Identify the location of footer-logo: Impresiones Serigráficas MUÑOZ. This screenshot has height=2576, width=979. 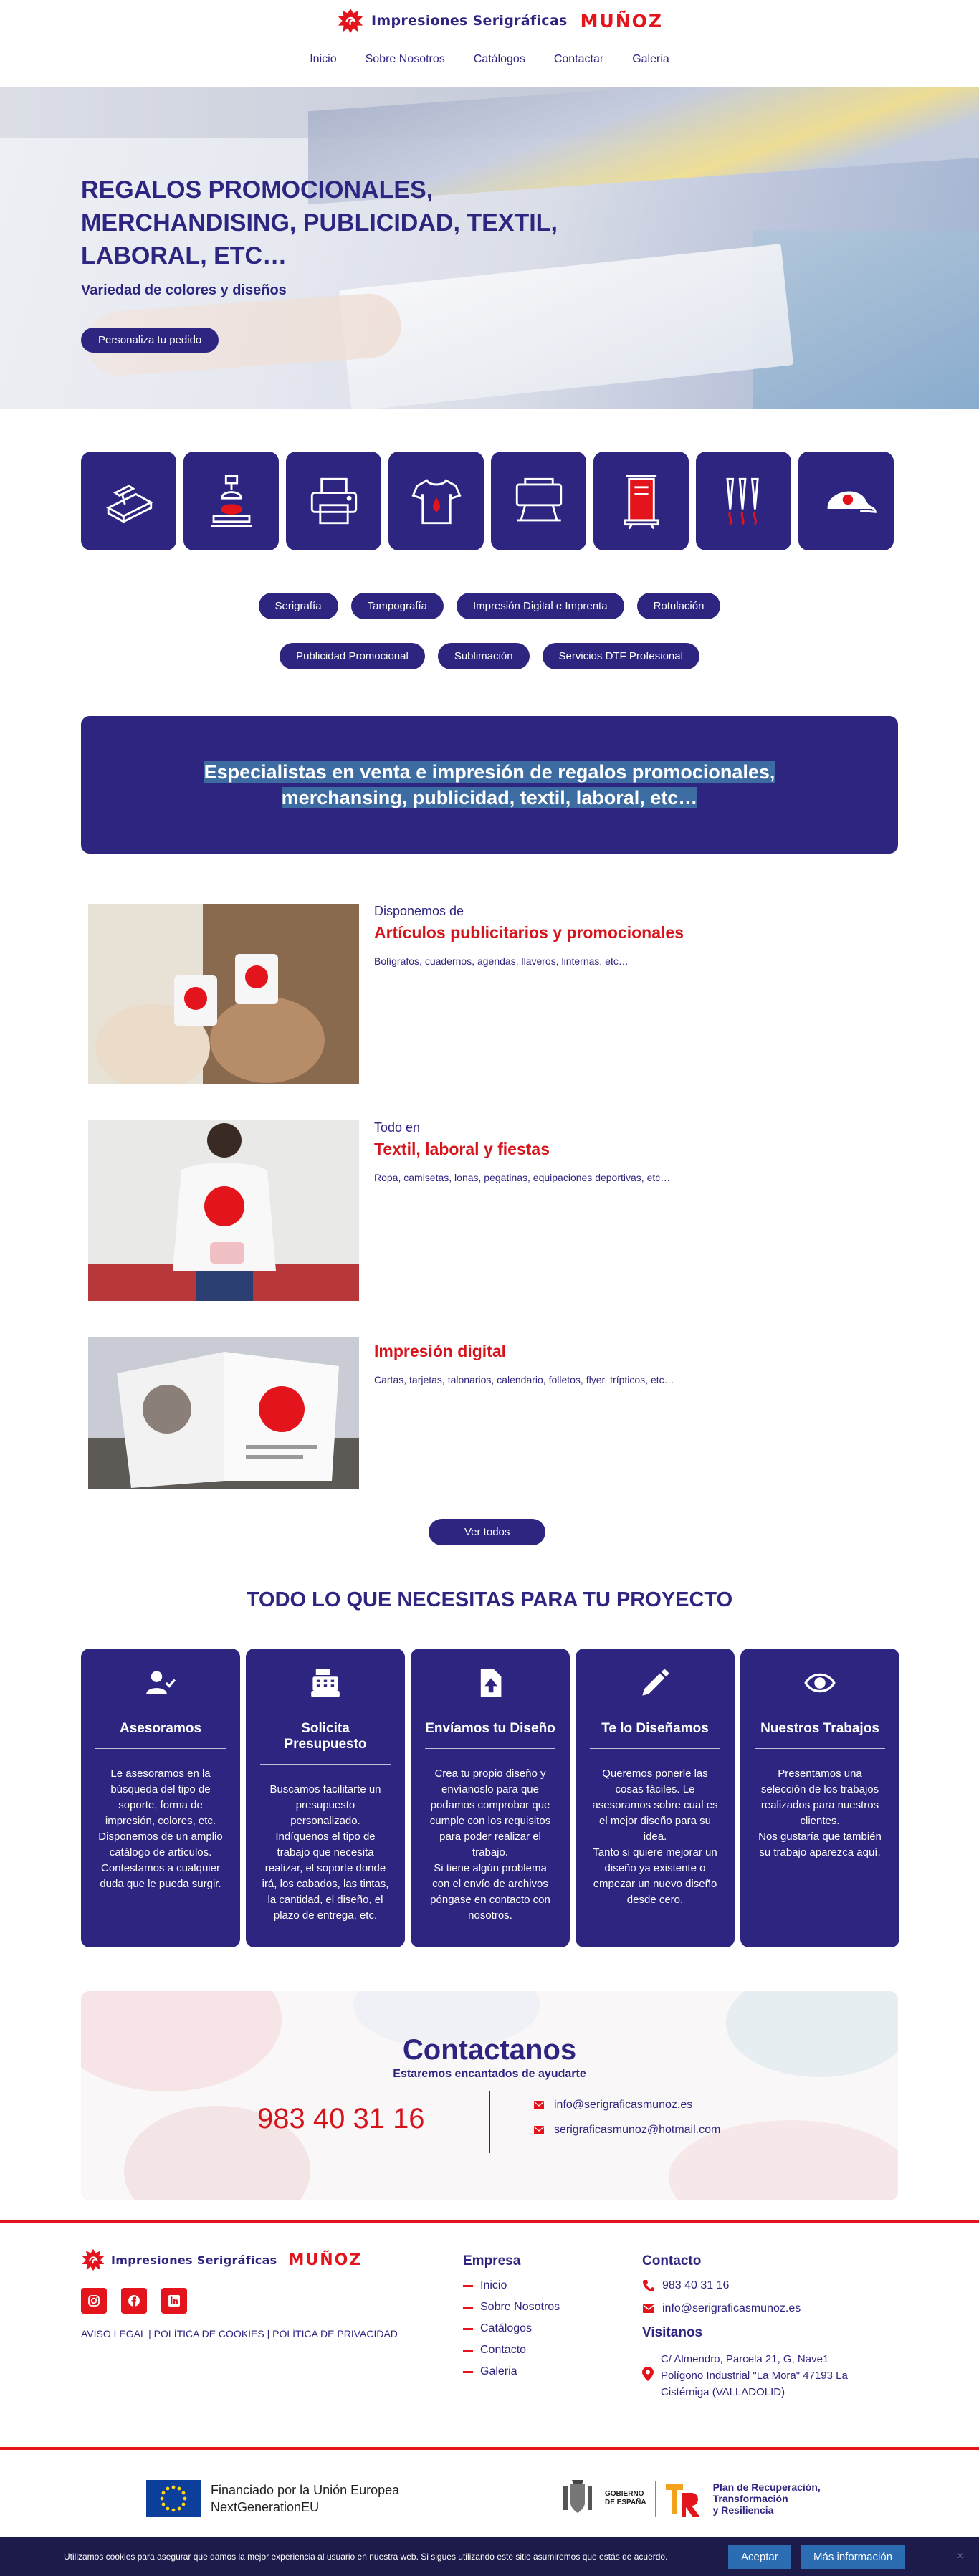
(221, 2260).